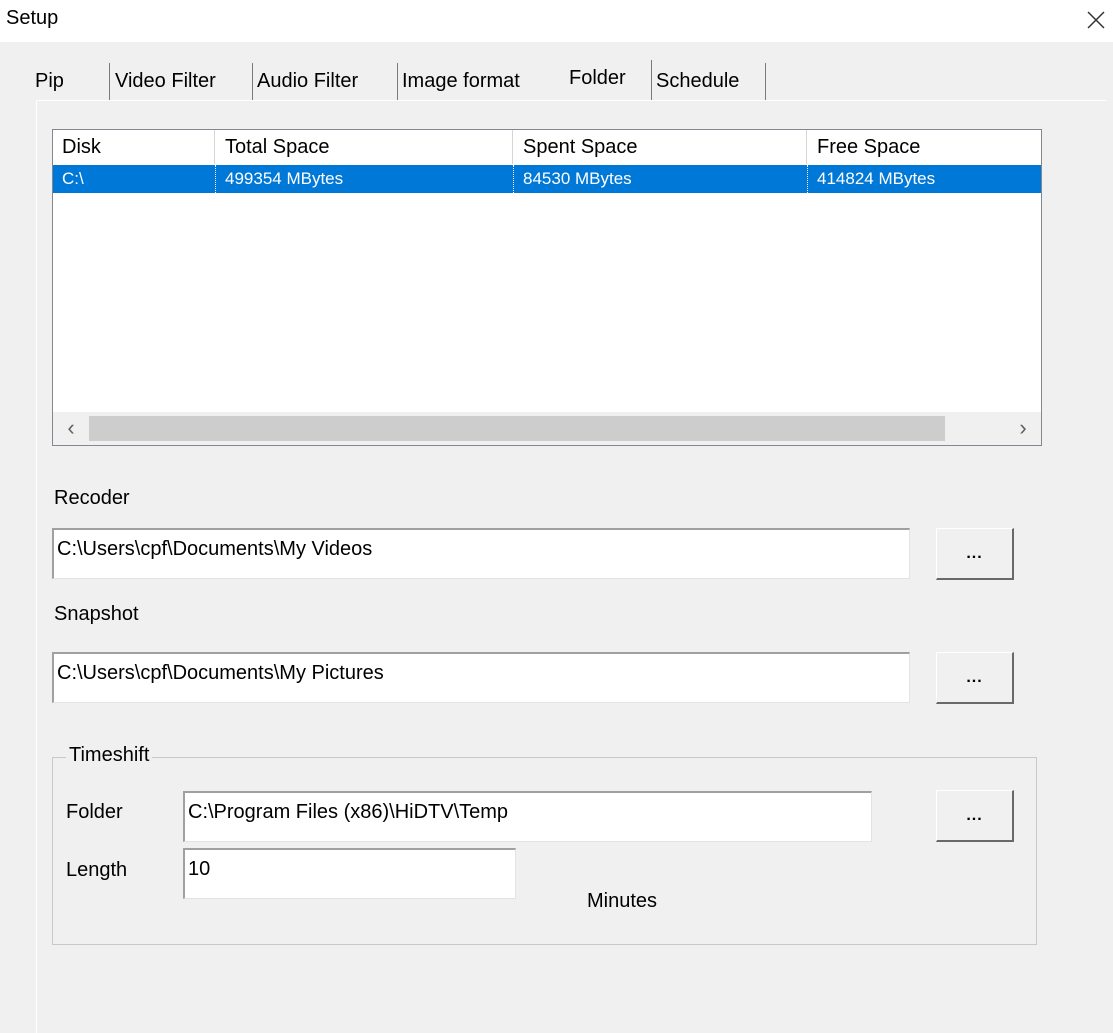  Describe the element at coordinates (517, 428) in the screenshot. I see `scroll-thumb` at that location.